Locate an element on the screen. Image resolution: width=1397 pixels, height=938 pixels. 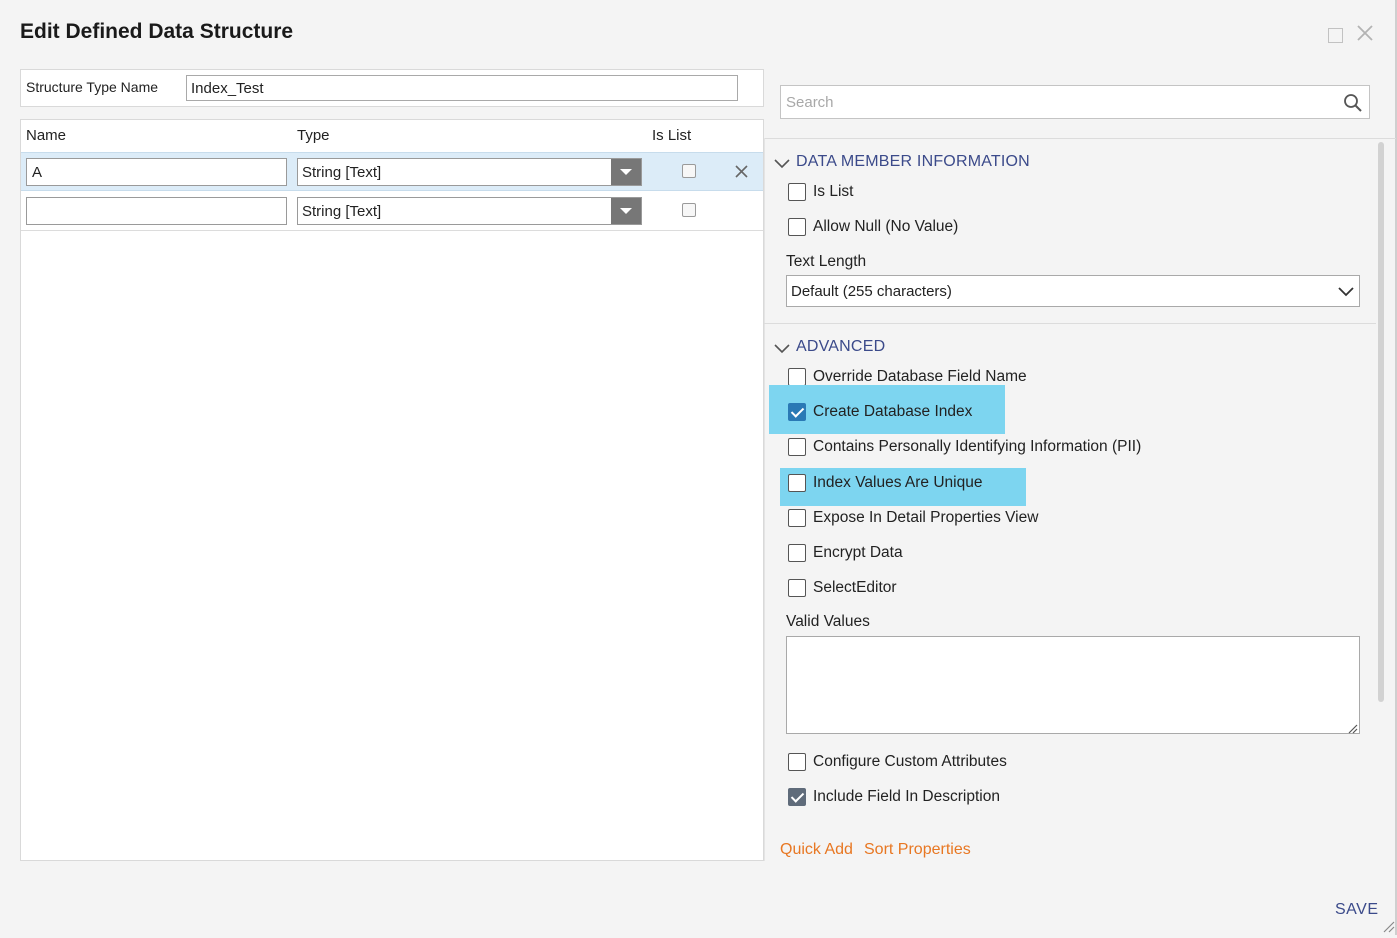
text-length-value: Default (255 characters) is located at coordinates (871, 291).